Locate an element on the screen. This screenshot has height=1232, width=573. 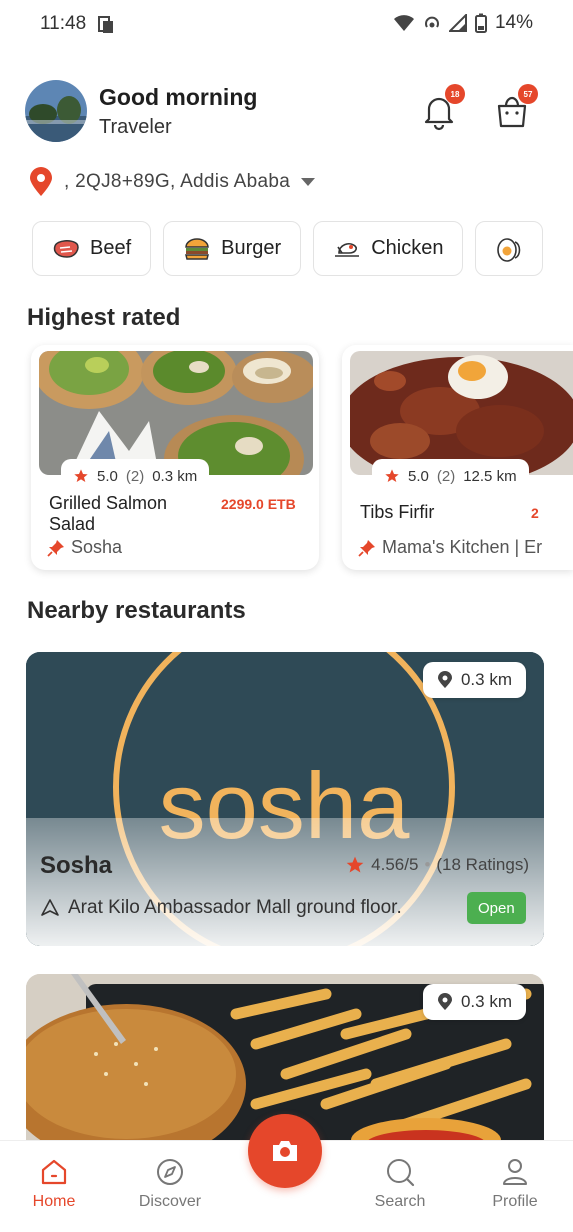
camera-button is located at coordinates (285, 1151).